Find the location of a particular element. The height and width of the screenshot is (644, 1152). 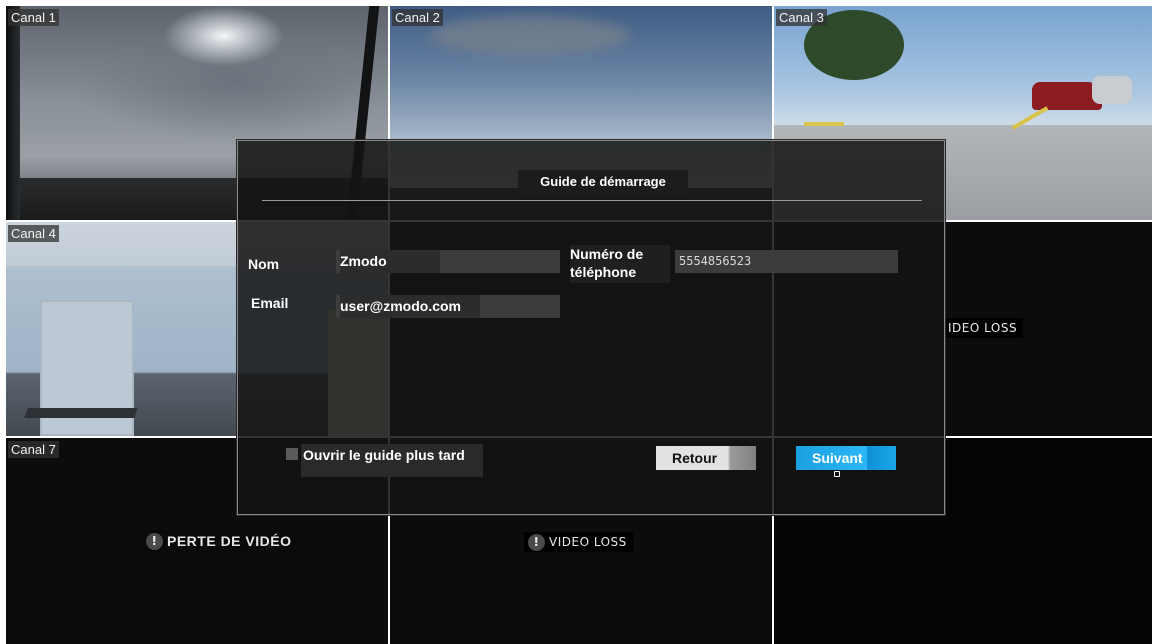

video-loss-text: IDEO LOSS is located at coordinates (983, 328).